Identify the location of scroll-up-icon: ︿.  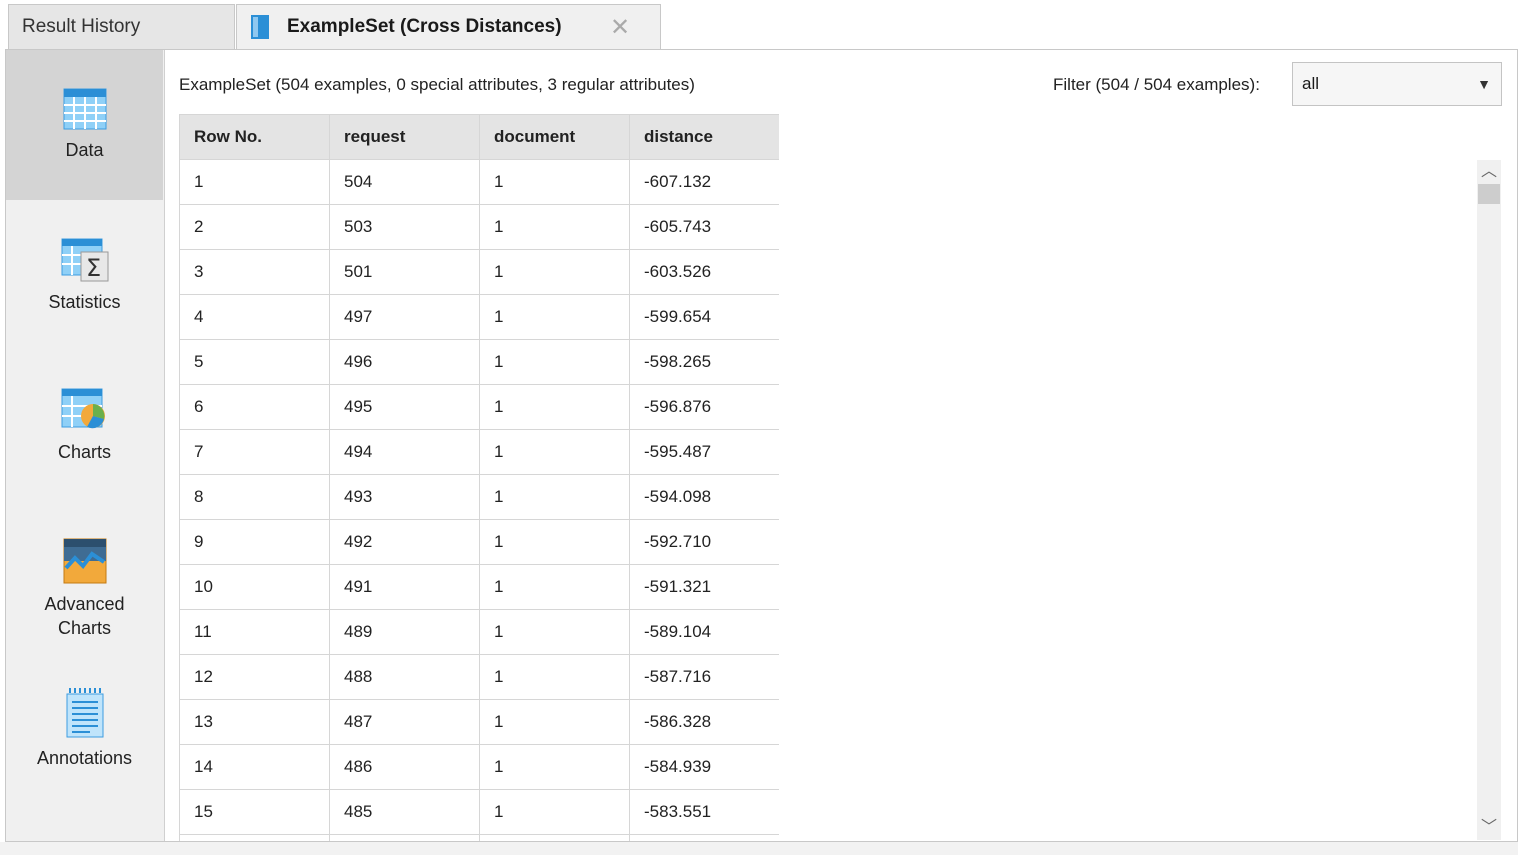
(1489, 172).